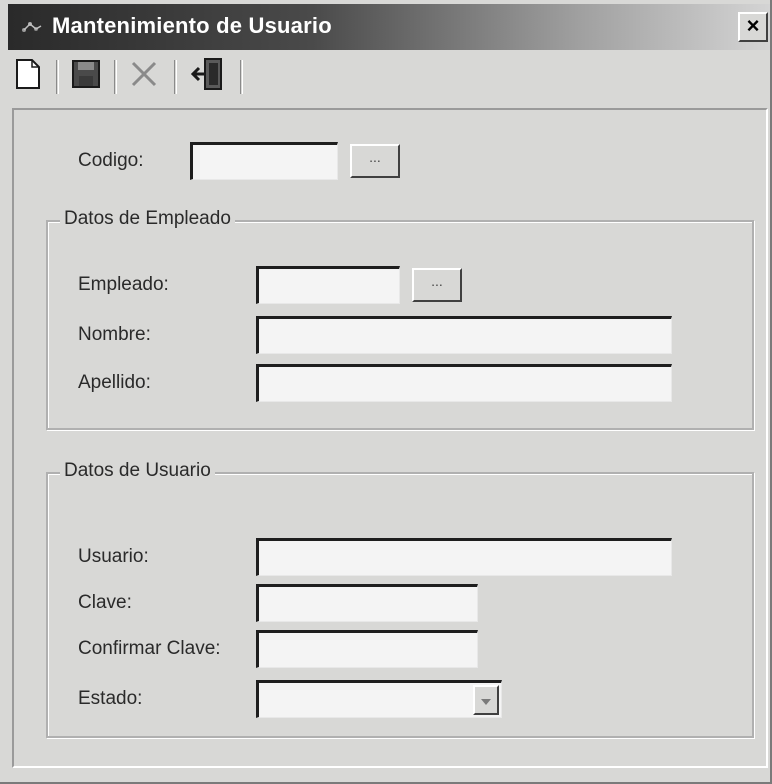 Image resolution: width=772 pixels, height=784 pixels. I want to click on empleado-label: Empleado:, so click(123, 284).